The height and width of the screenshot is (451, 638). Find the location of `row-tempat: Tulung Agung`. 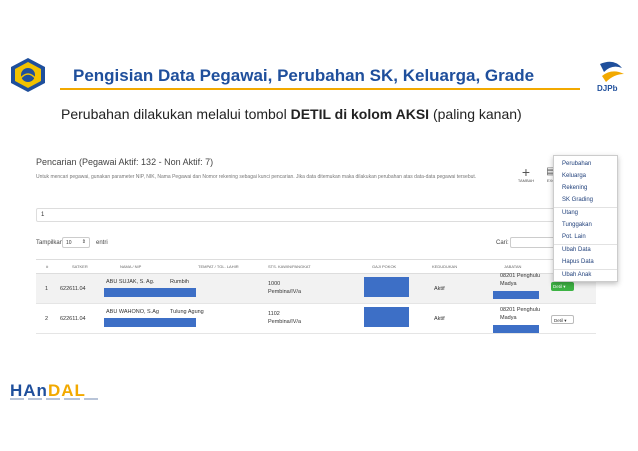

row-tempat: Tulung Agung is located at coordinates (187, 312).